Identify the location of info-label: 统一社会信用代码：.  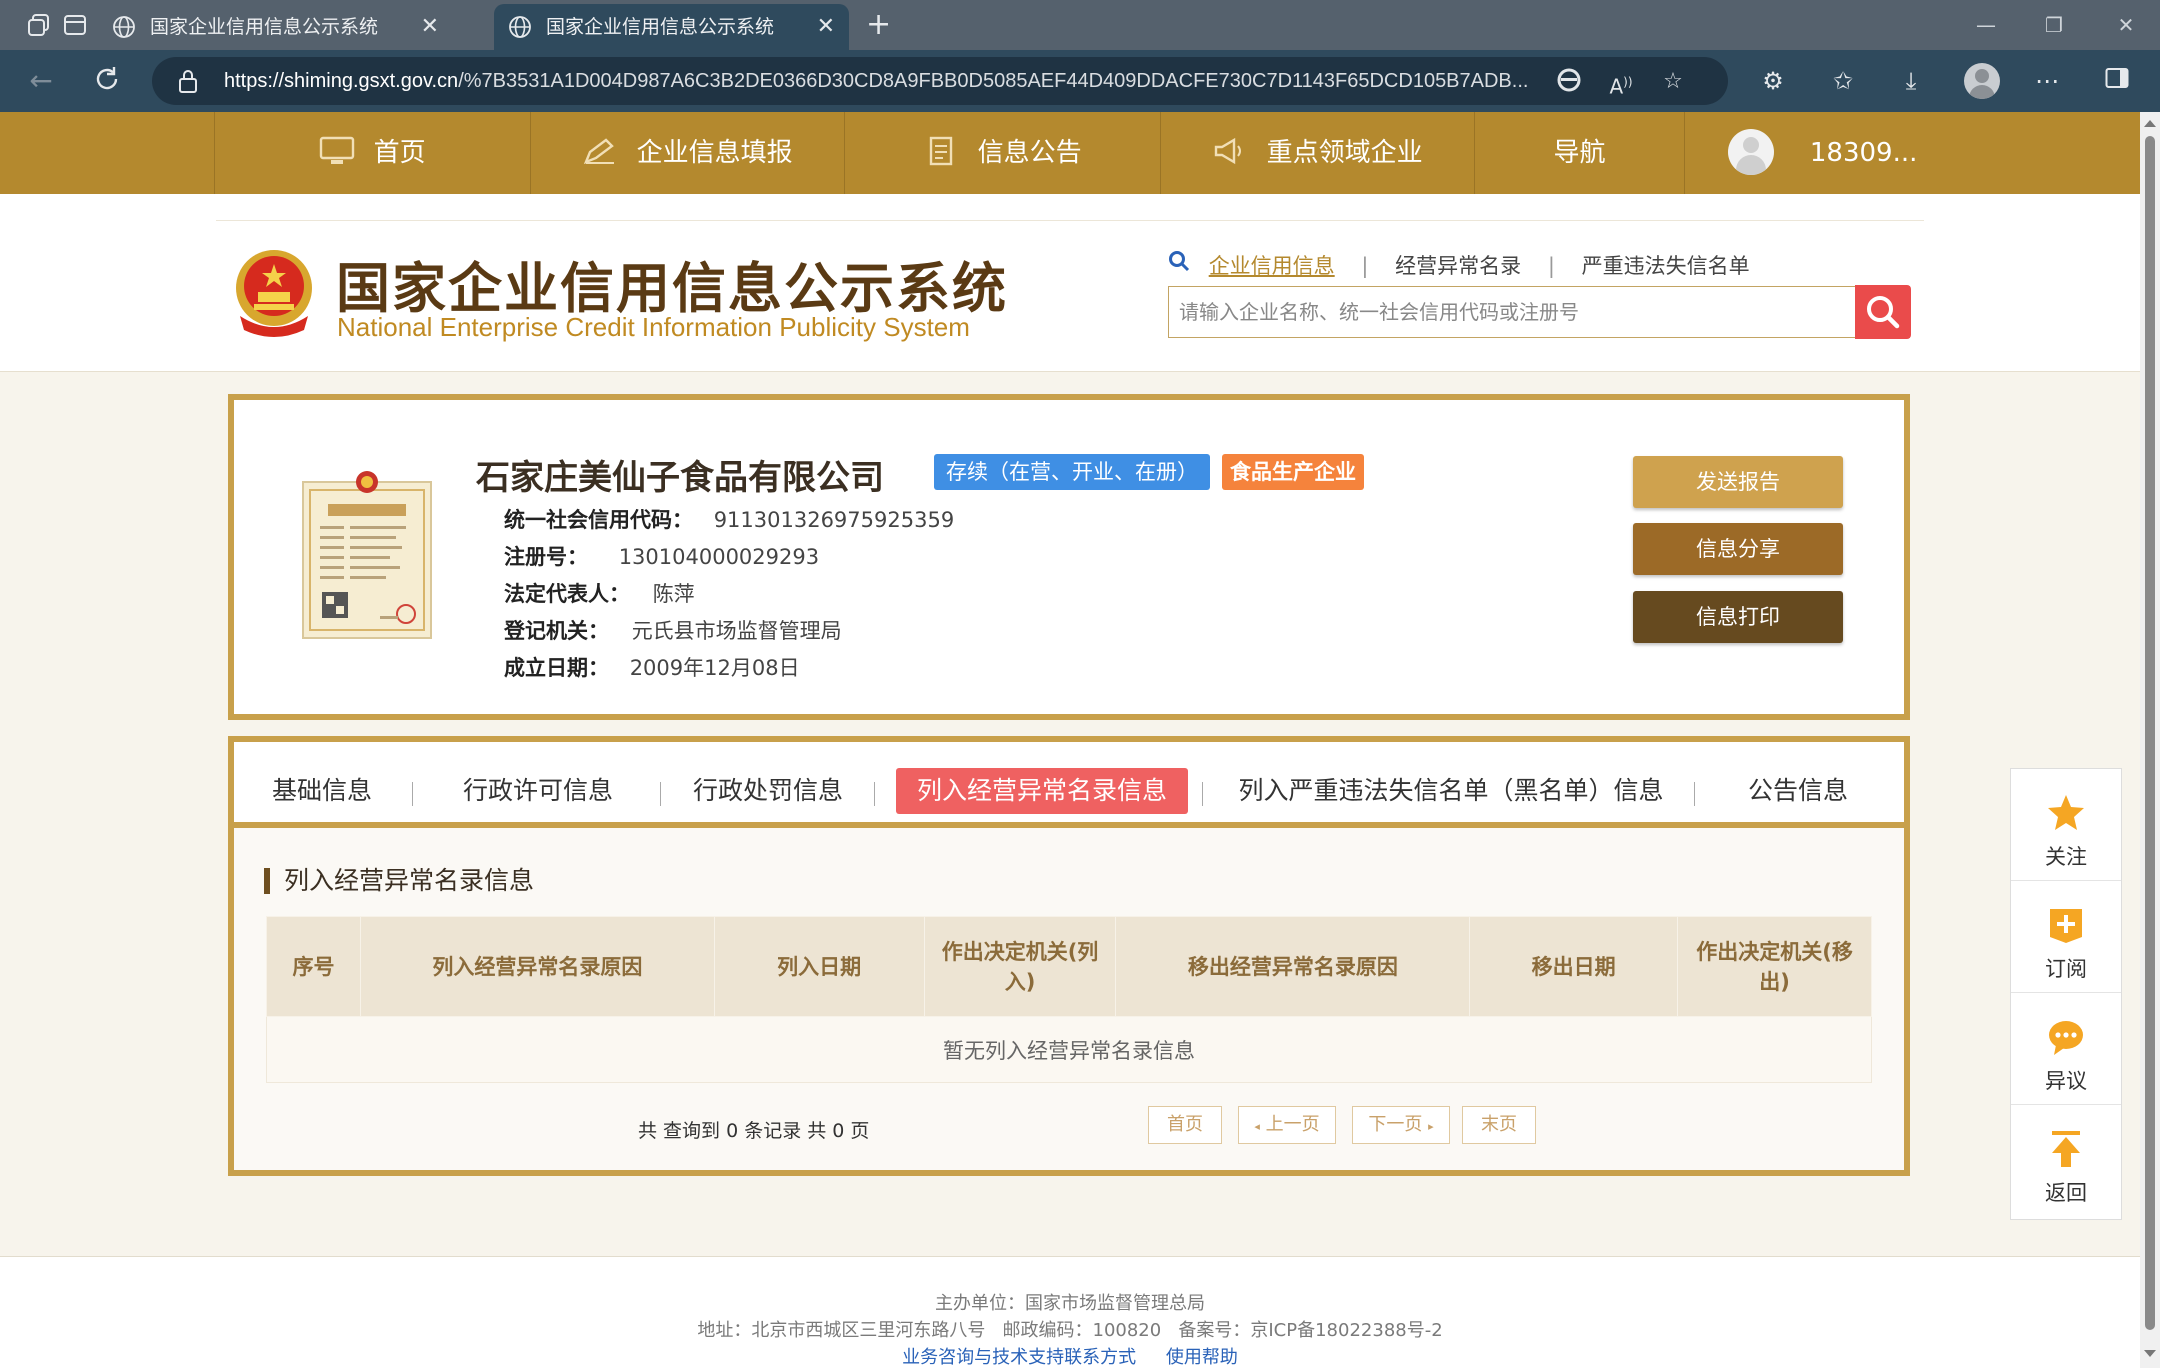
(598, 520).